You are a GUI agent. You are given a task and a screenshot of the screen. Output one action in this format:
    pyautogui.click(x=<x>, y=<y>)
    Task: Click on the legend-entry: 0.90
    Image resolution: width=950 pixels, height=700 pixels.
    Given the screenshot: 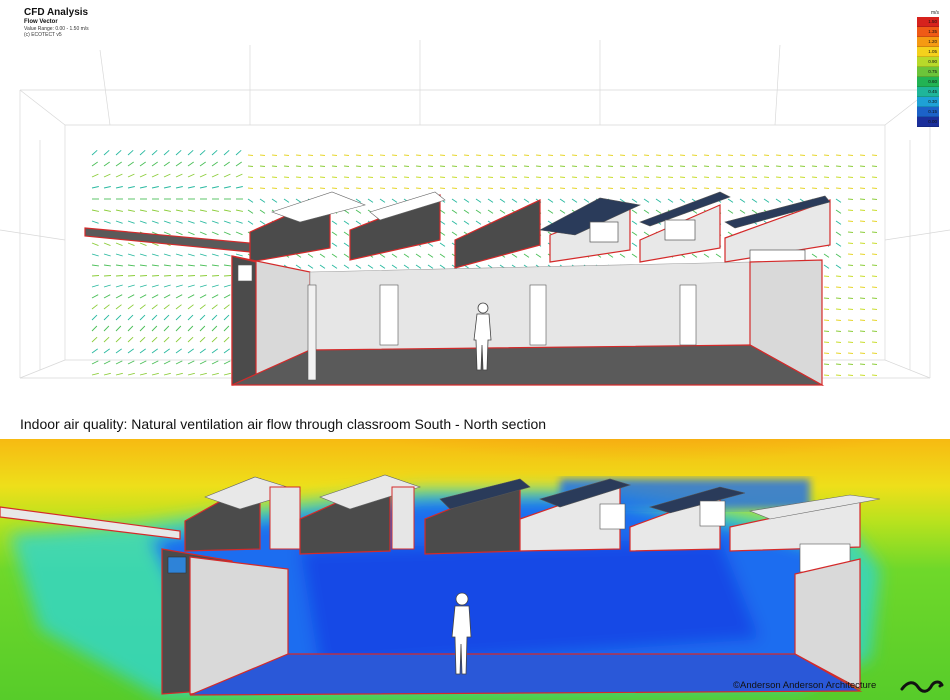 What is the action you would take?
    pyautogui.click(x=928, y=62)
    